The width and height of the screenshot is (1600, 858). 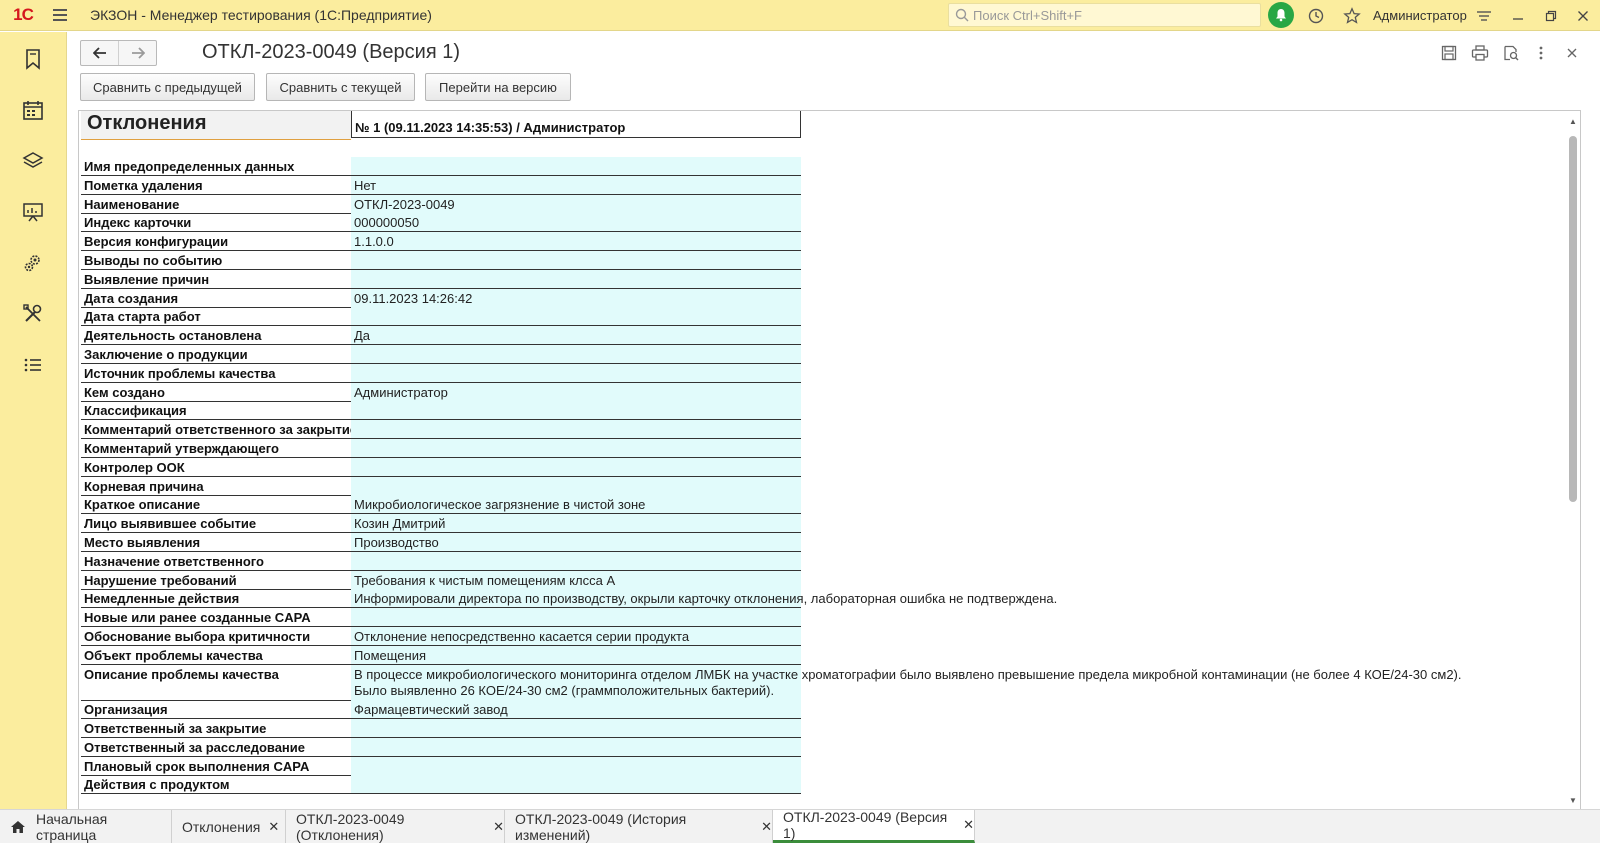 I want to click on field-label: Ответственный за расследование, so click(x=195, y=747).